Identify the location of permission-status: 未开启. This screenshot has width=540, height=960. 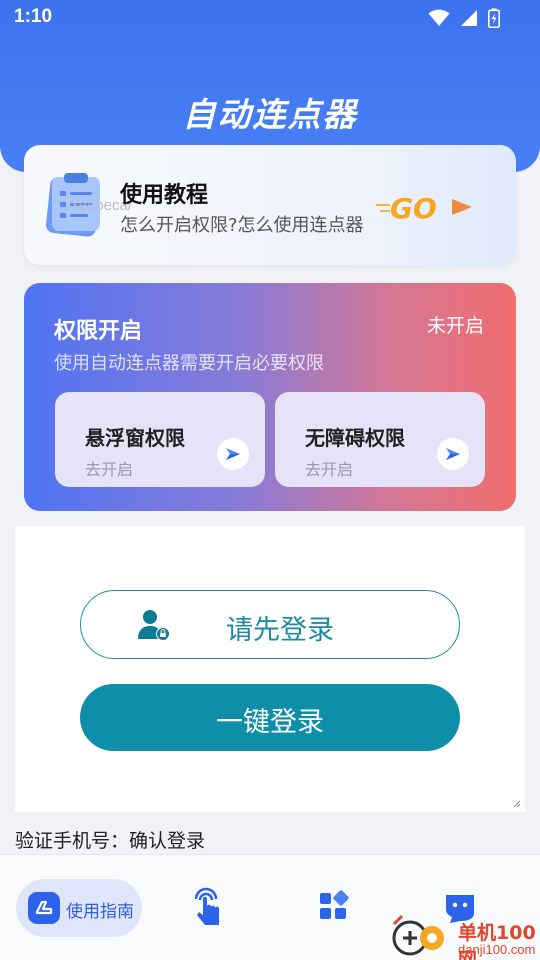
(455, 326).